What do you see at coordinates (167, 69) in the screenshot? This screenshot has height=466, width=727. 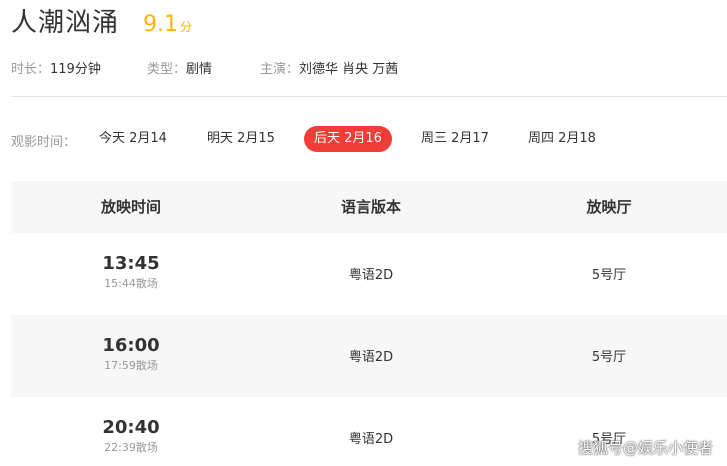 I see `genre-label: 类型：` at bounding box center [167, 69].